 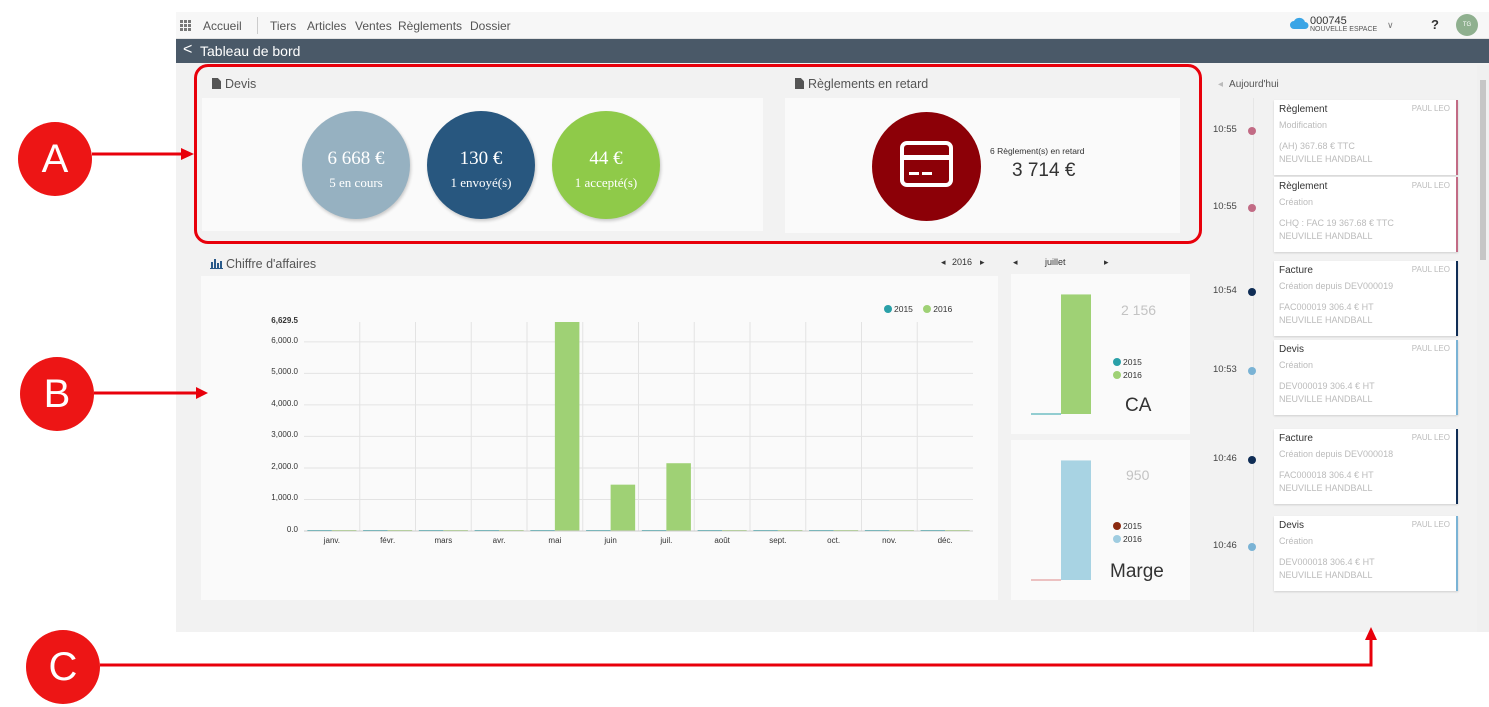 I want to click on arrow-b, so click(x=151, y=393).